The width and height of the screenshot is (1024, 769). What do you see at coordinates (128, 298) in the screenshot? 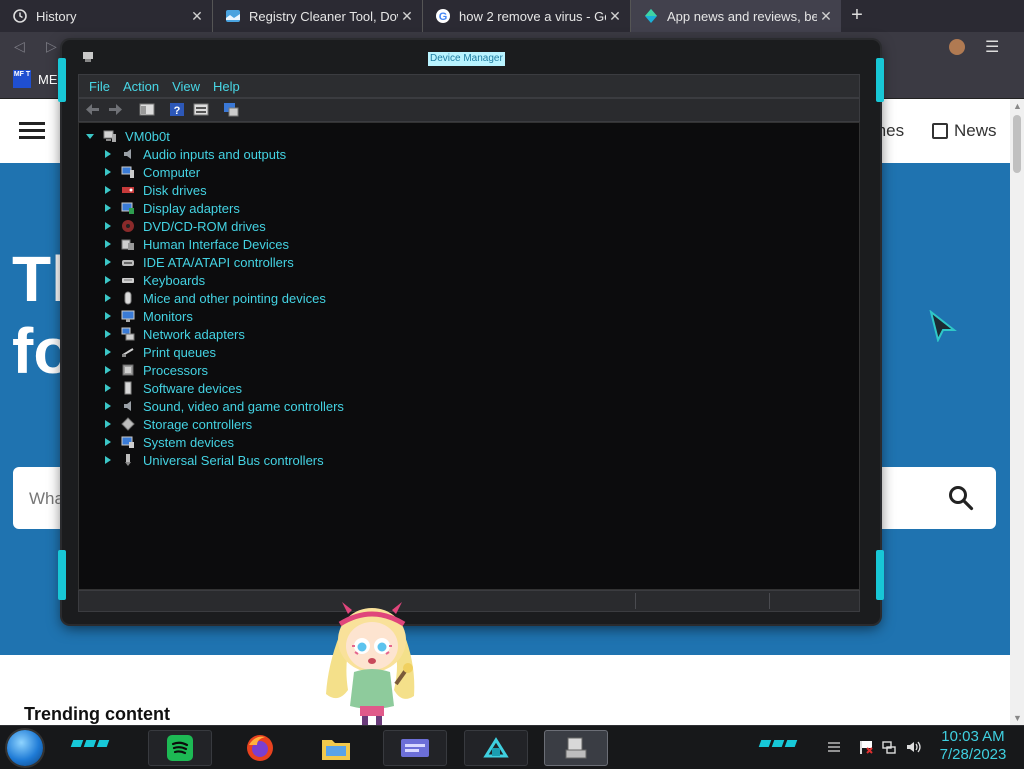
I see `mouse-icon` at bounding box center [128, 298].